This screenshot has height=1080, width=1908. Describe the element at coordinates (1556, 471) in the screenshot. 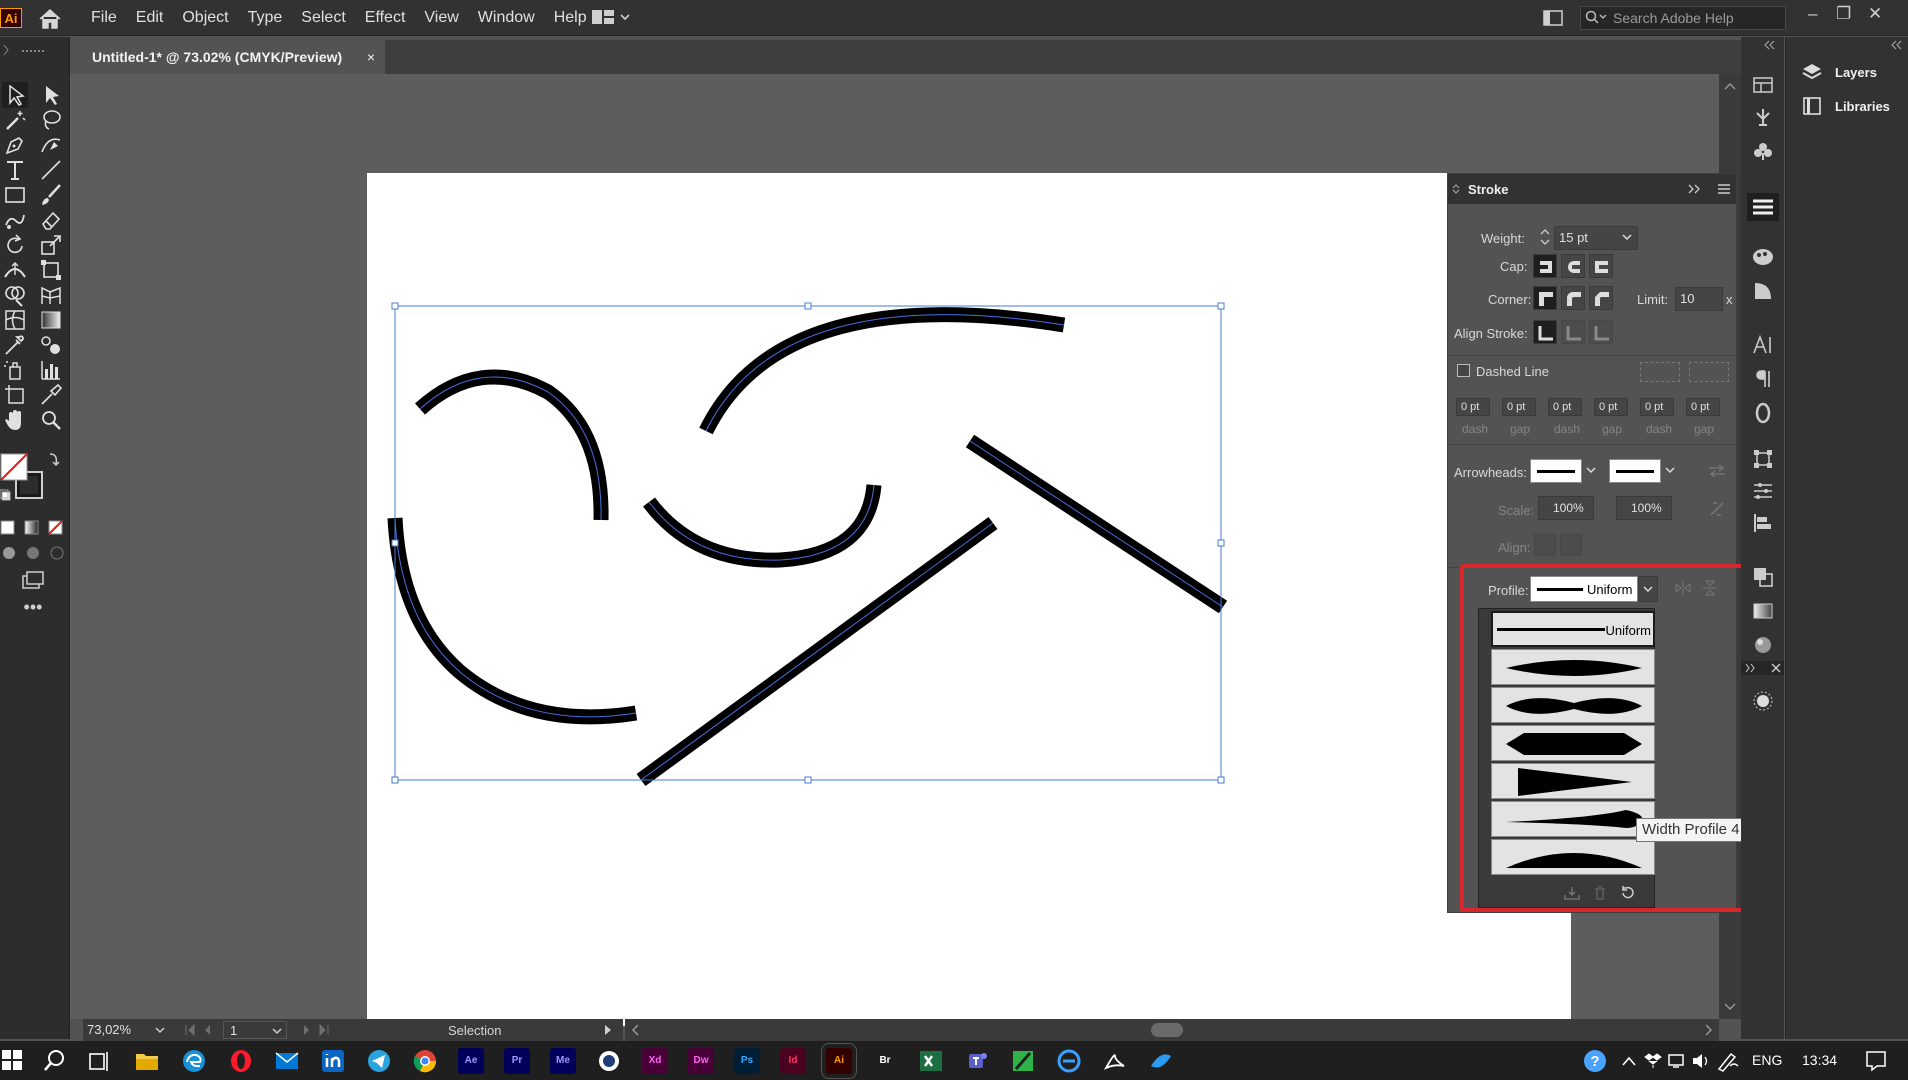

I see `start-arrowhead-select` at that location.